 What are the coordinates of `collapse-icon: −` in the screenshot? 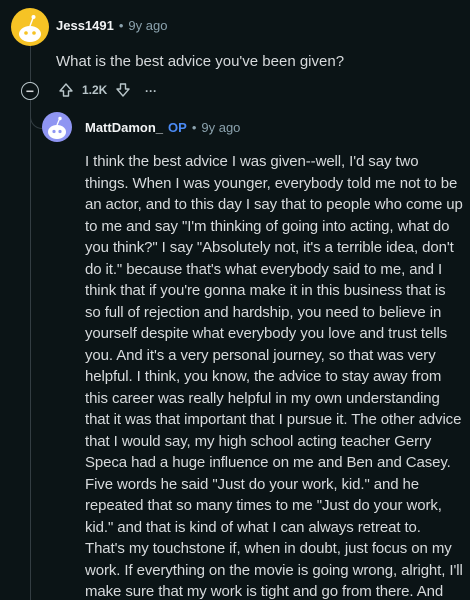 It's located at (30, 91).